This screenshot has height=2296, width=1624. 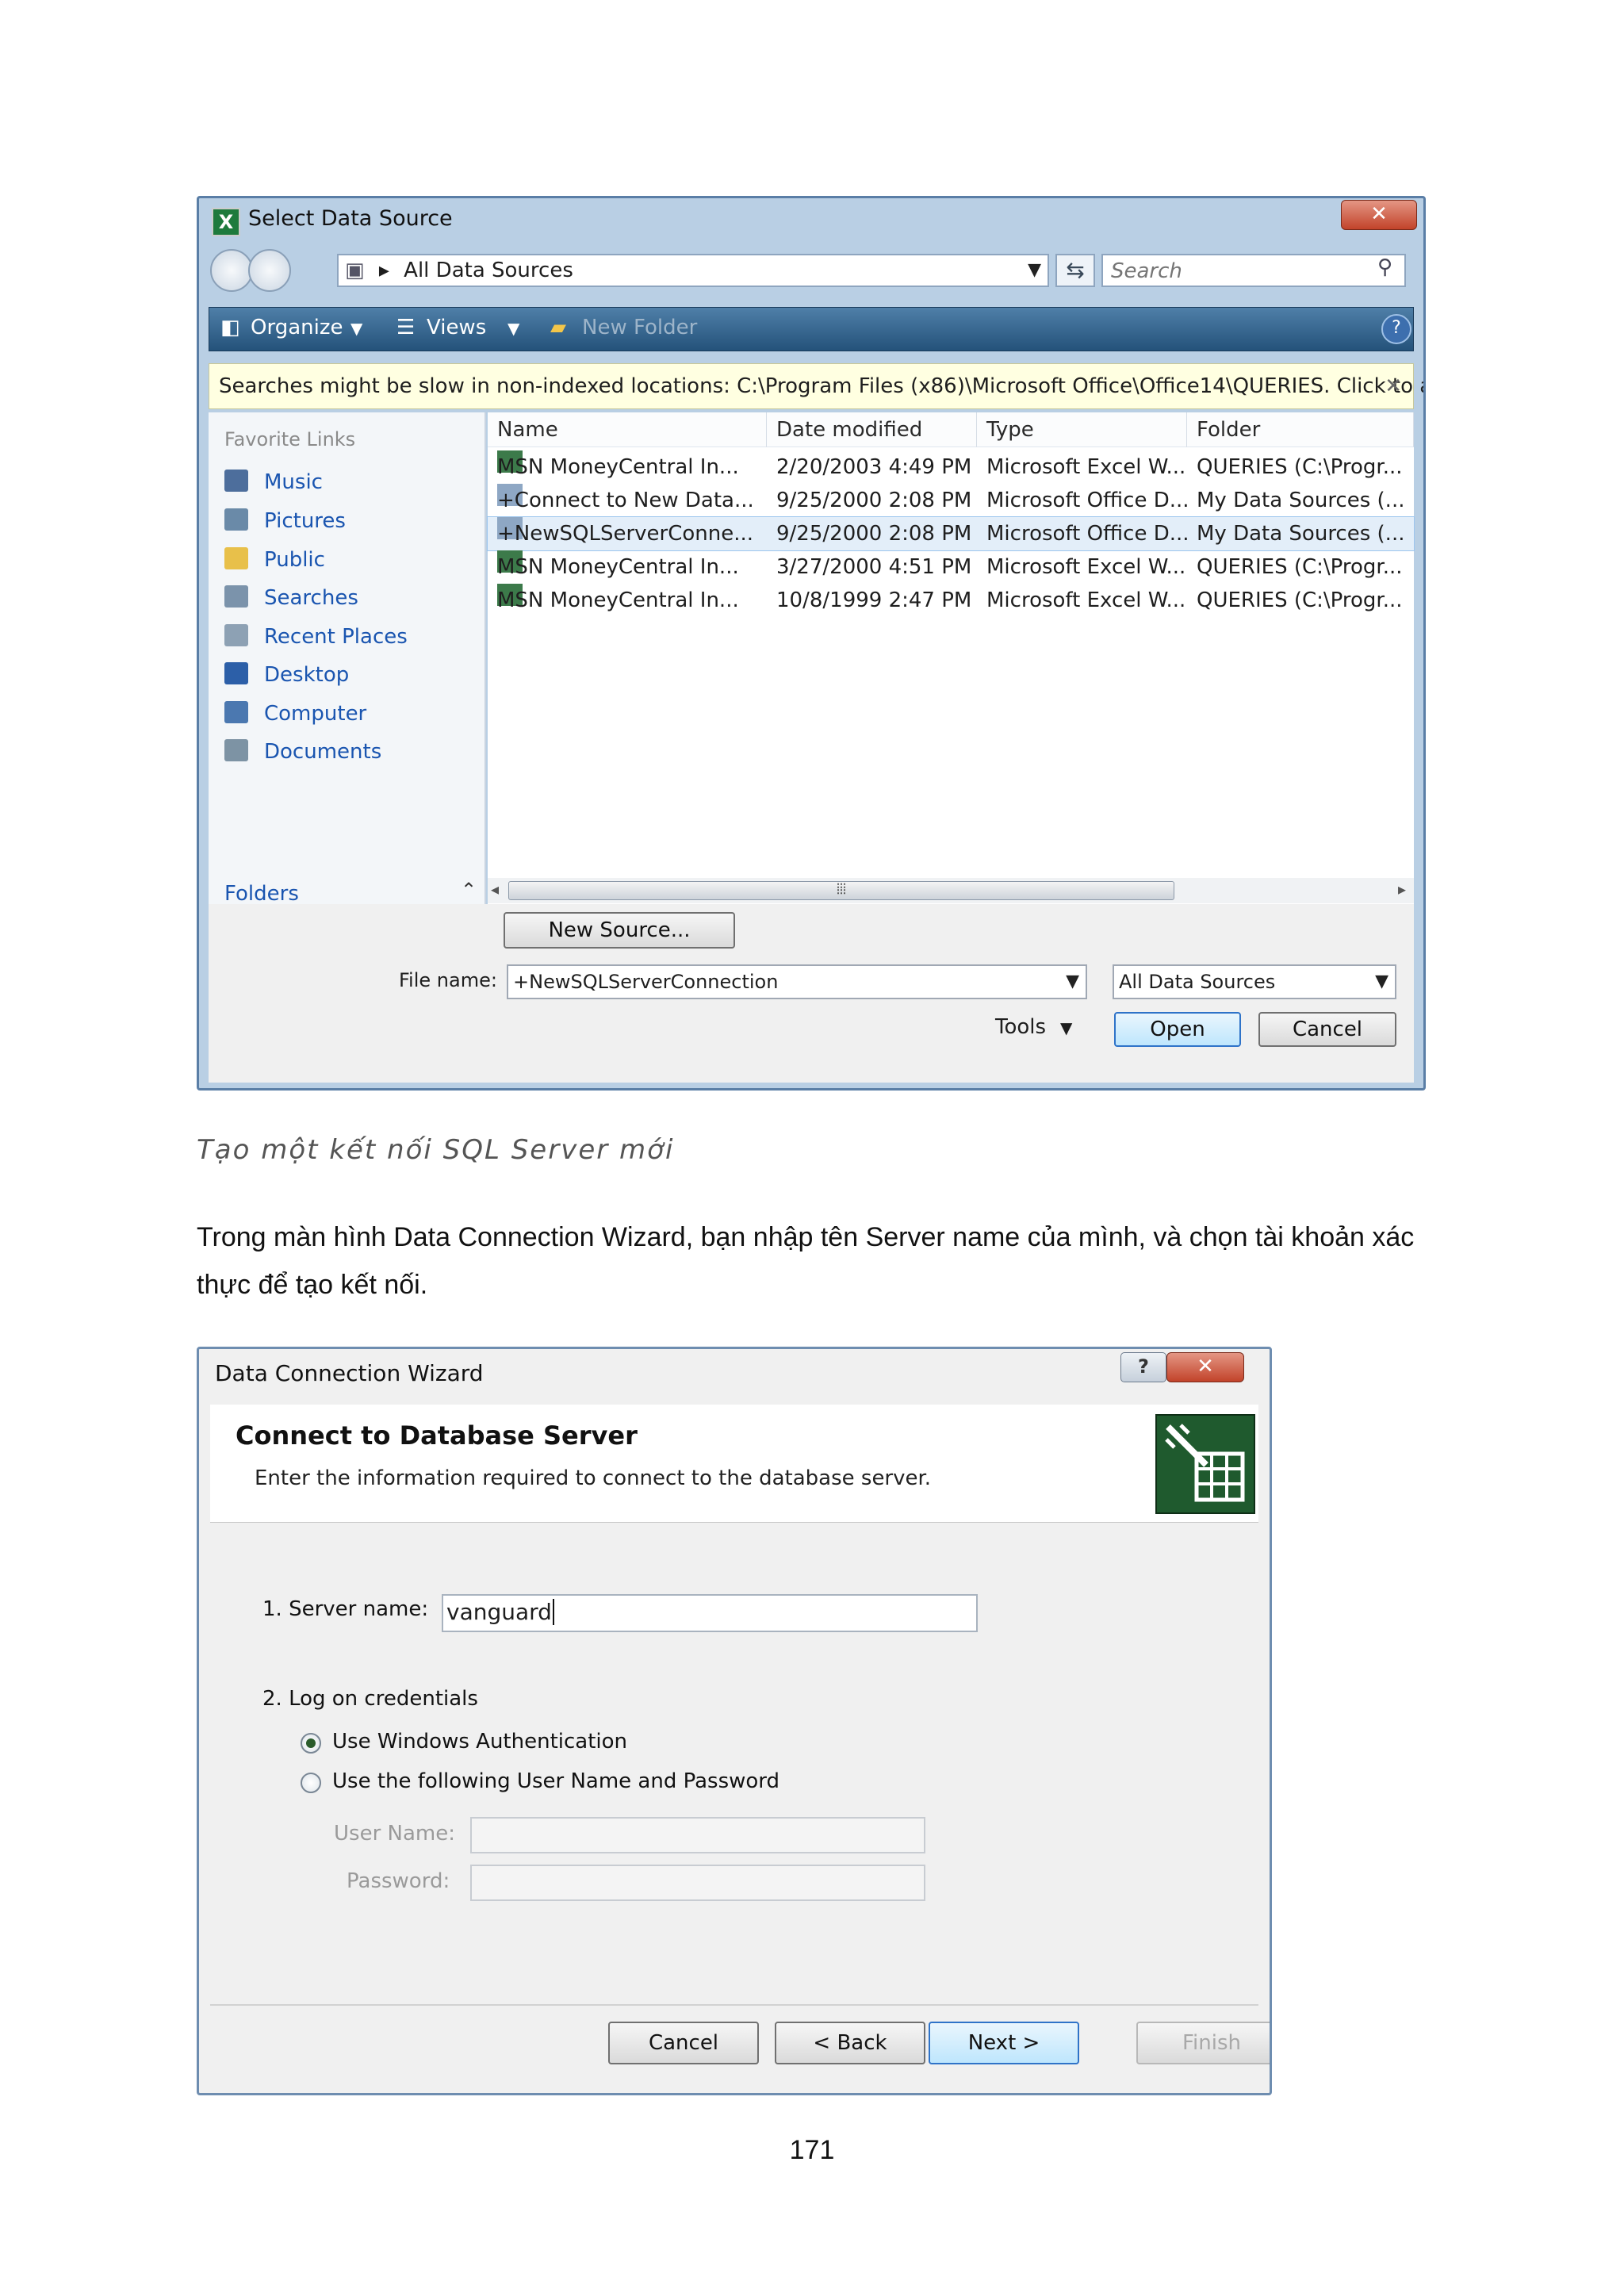 What do you see at coordinates (639, 327) in the screenshot?
I see `new-folder-button: New Folder` at bounding box center [639, 327].